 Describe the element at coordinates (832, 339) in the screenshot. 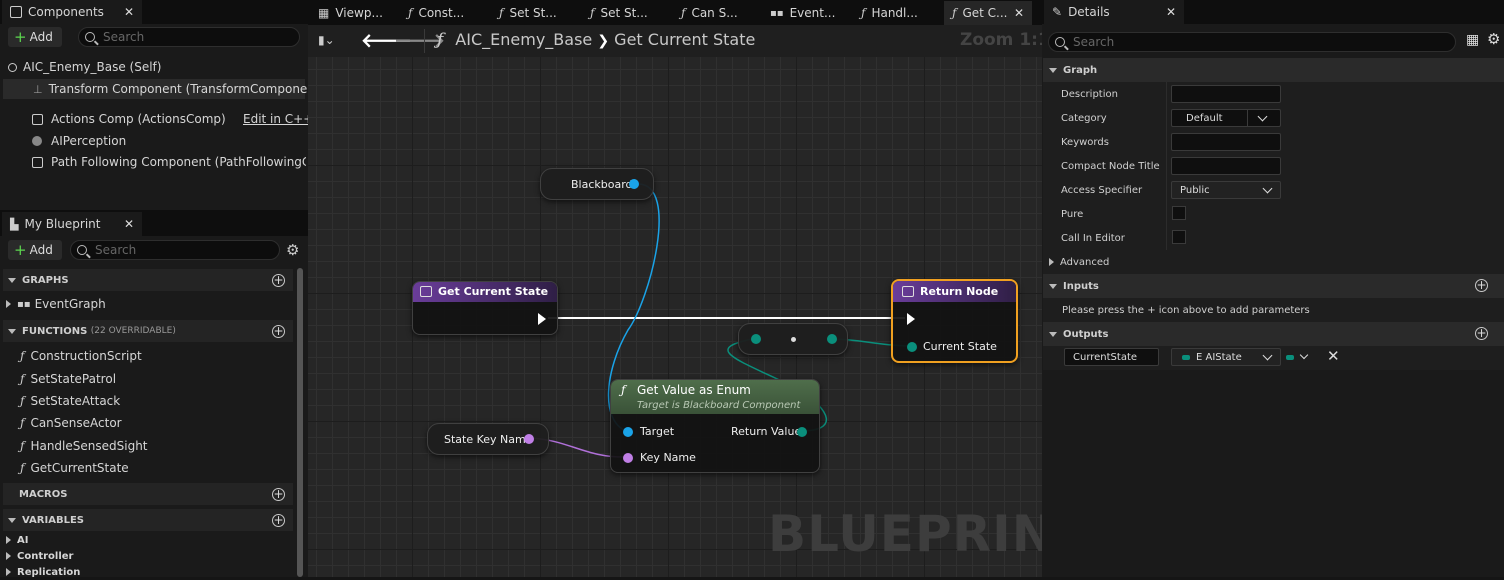

I see `reroute-output-pin` at that location.